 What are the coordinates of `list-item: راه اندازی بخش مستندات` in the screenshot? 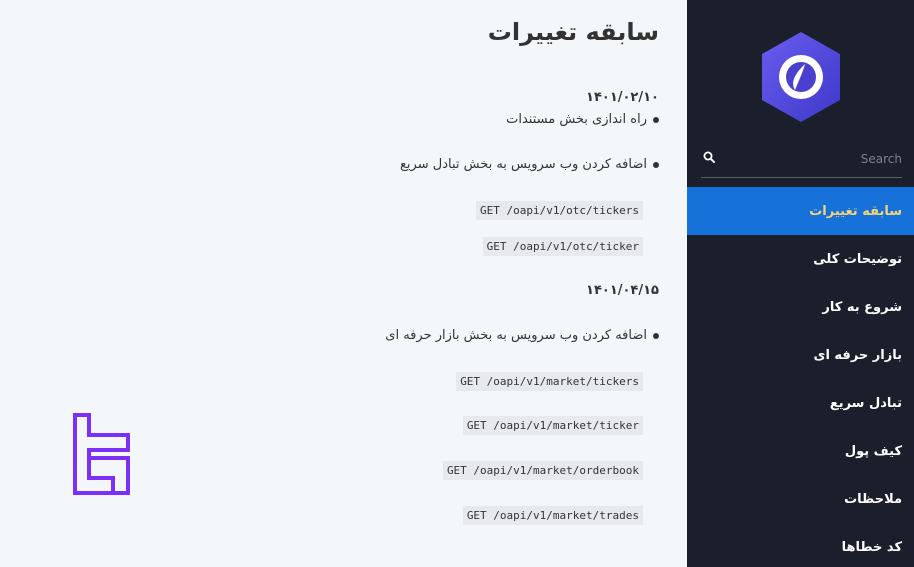 It's located at (582, 119).